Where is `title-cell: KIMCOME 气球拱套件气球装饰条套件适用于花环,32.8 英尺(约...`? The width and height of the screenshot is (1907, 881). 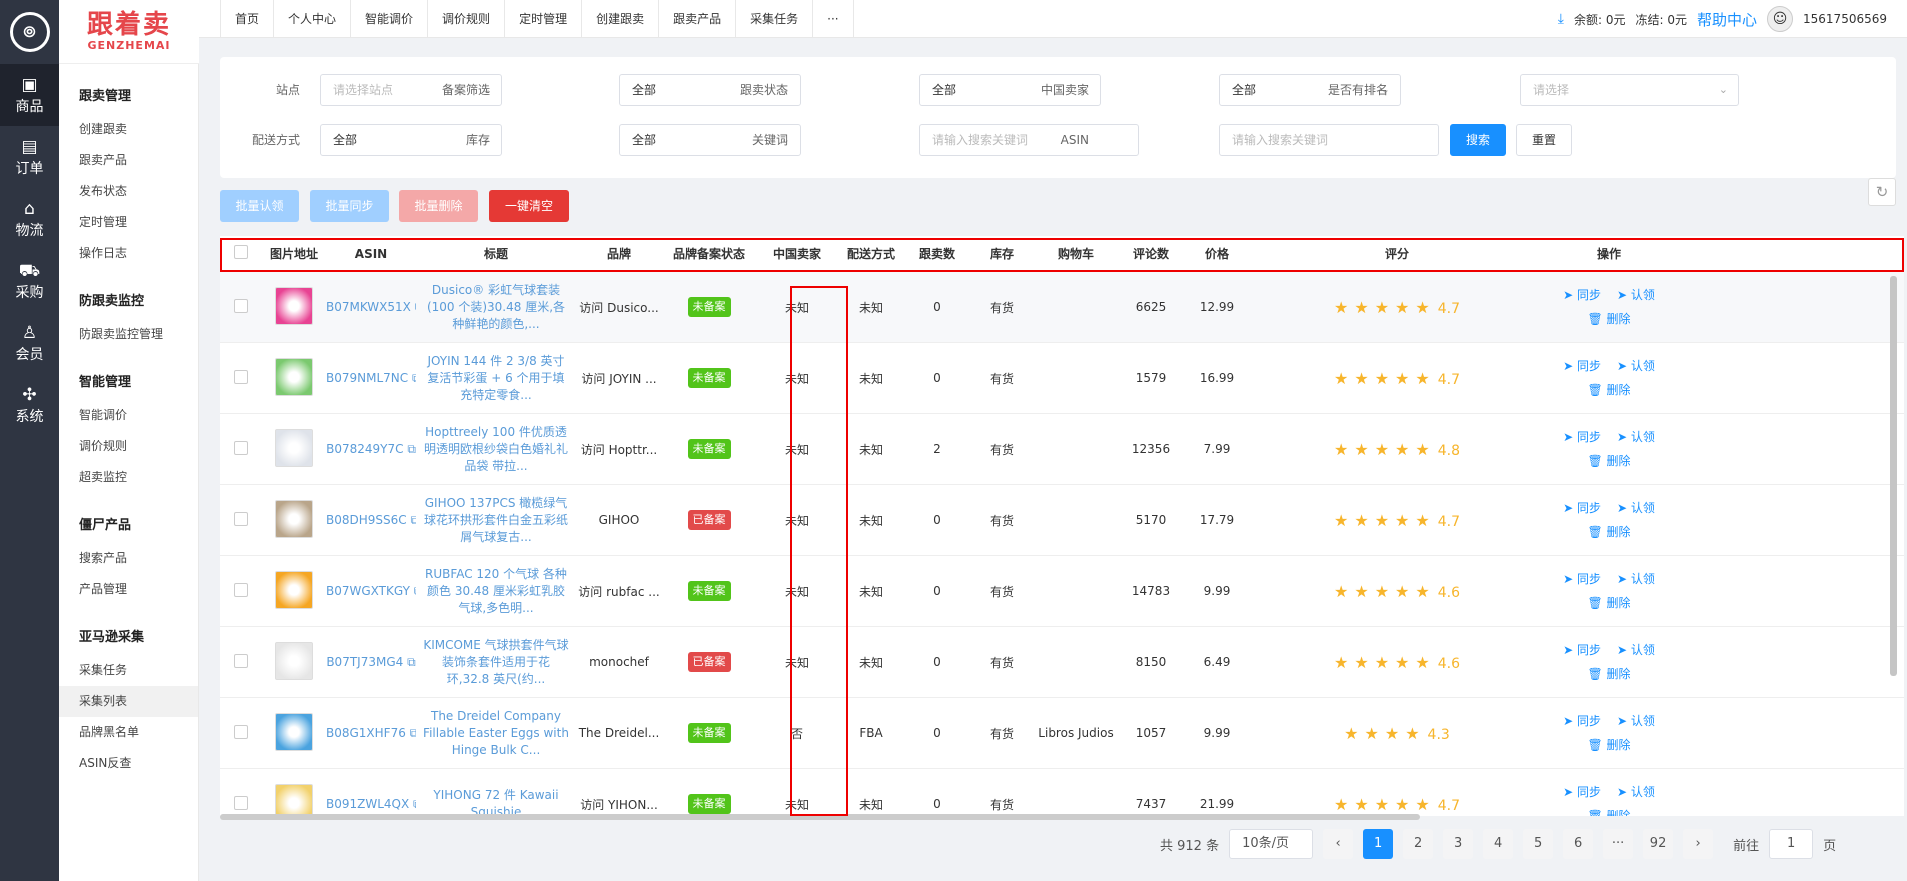
title-cell: KIMCOME 气球拱套件气球装饰条套件适用于花环,32.8 英尺(约... is located at coordinates (496, 662).